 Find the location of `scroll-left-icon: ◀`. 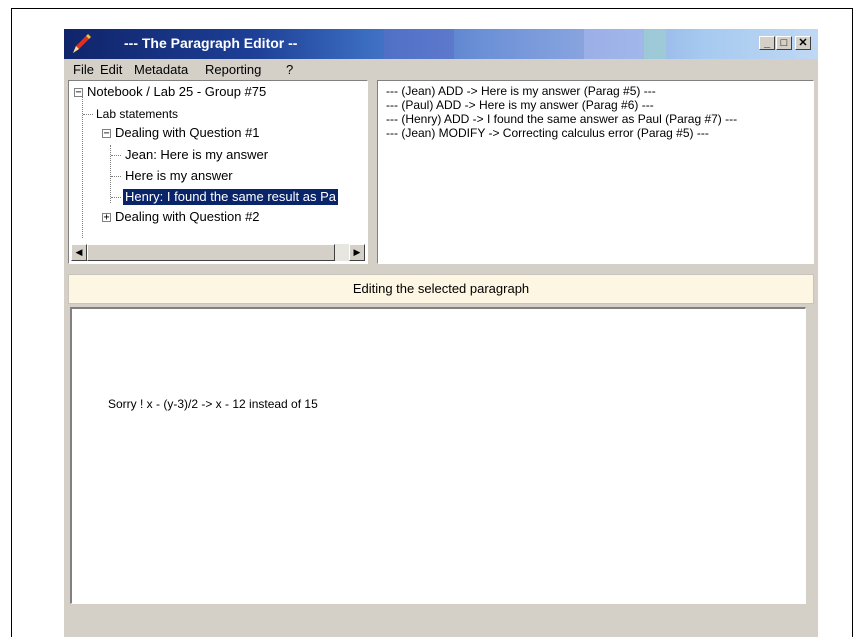

scroll-left-icon: ◀ is located at coordinates (79, 252).